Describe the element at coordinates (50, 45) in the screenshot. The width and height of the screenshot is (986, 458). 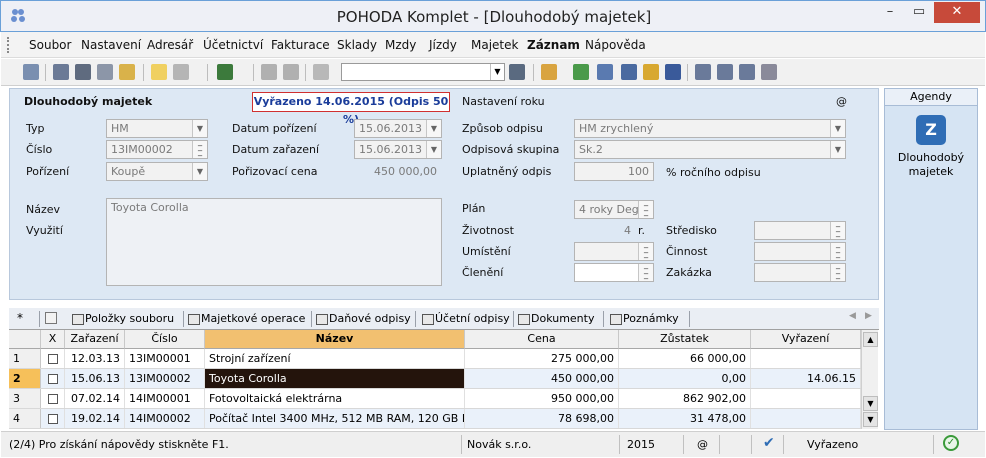
I see `menu-soubor: Soubor` at that location.